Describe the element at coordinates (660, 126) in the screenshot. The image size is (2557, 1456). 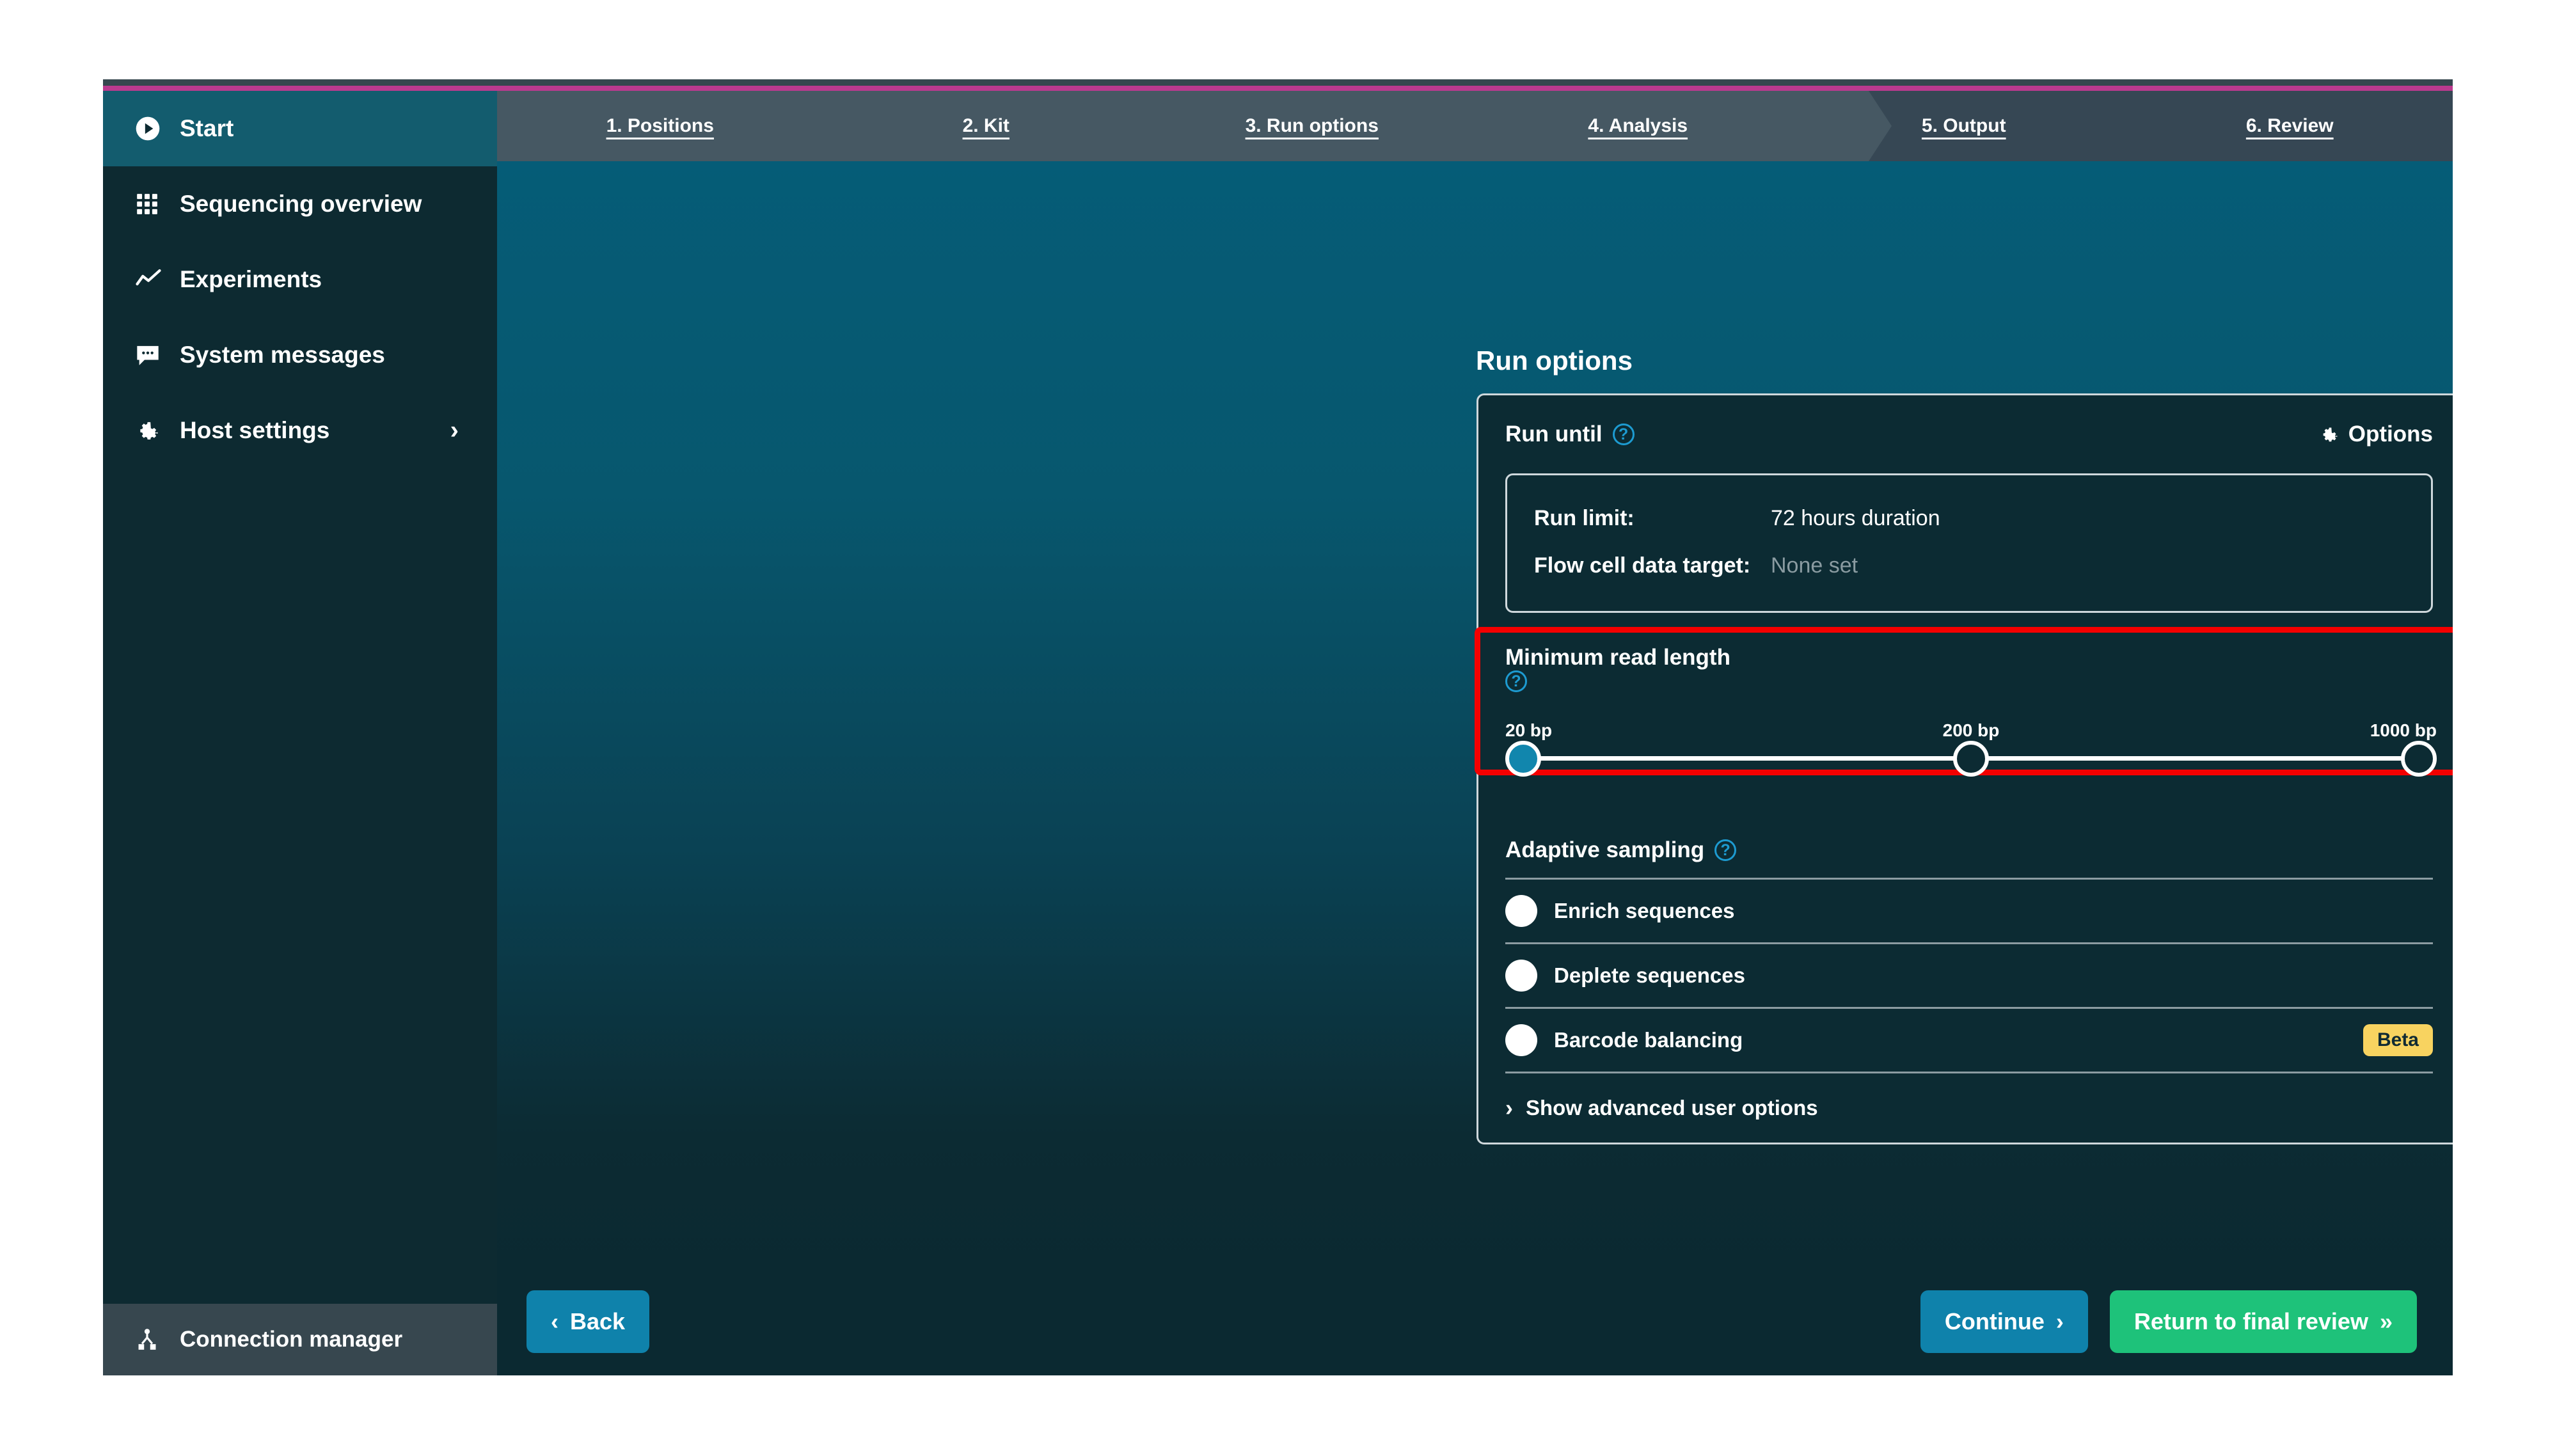
I see `tab-positions: 1. Positions` at that location.